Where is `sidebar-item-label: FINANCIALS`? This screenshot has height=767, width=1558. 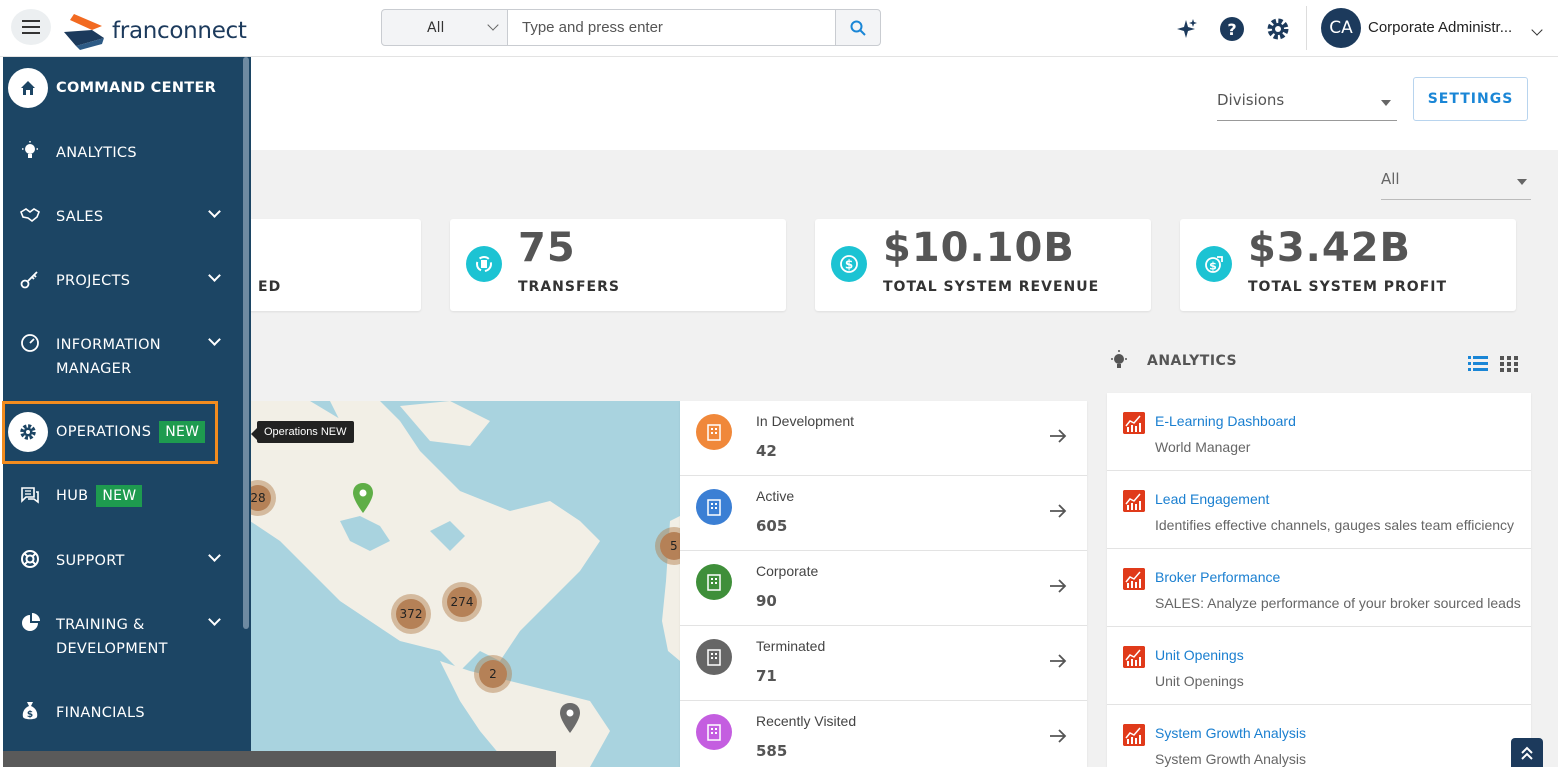 sidebar-item-label: FINANCIALS is located at coordinates (100, 713).